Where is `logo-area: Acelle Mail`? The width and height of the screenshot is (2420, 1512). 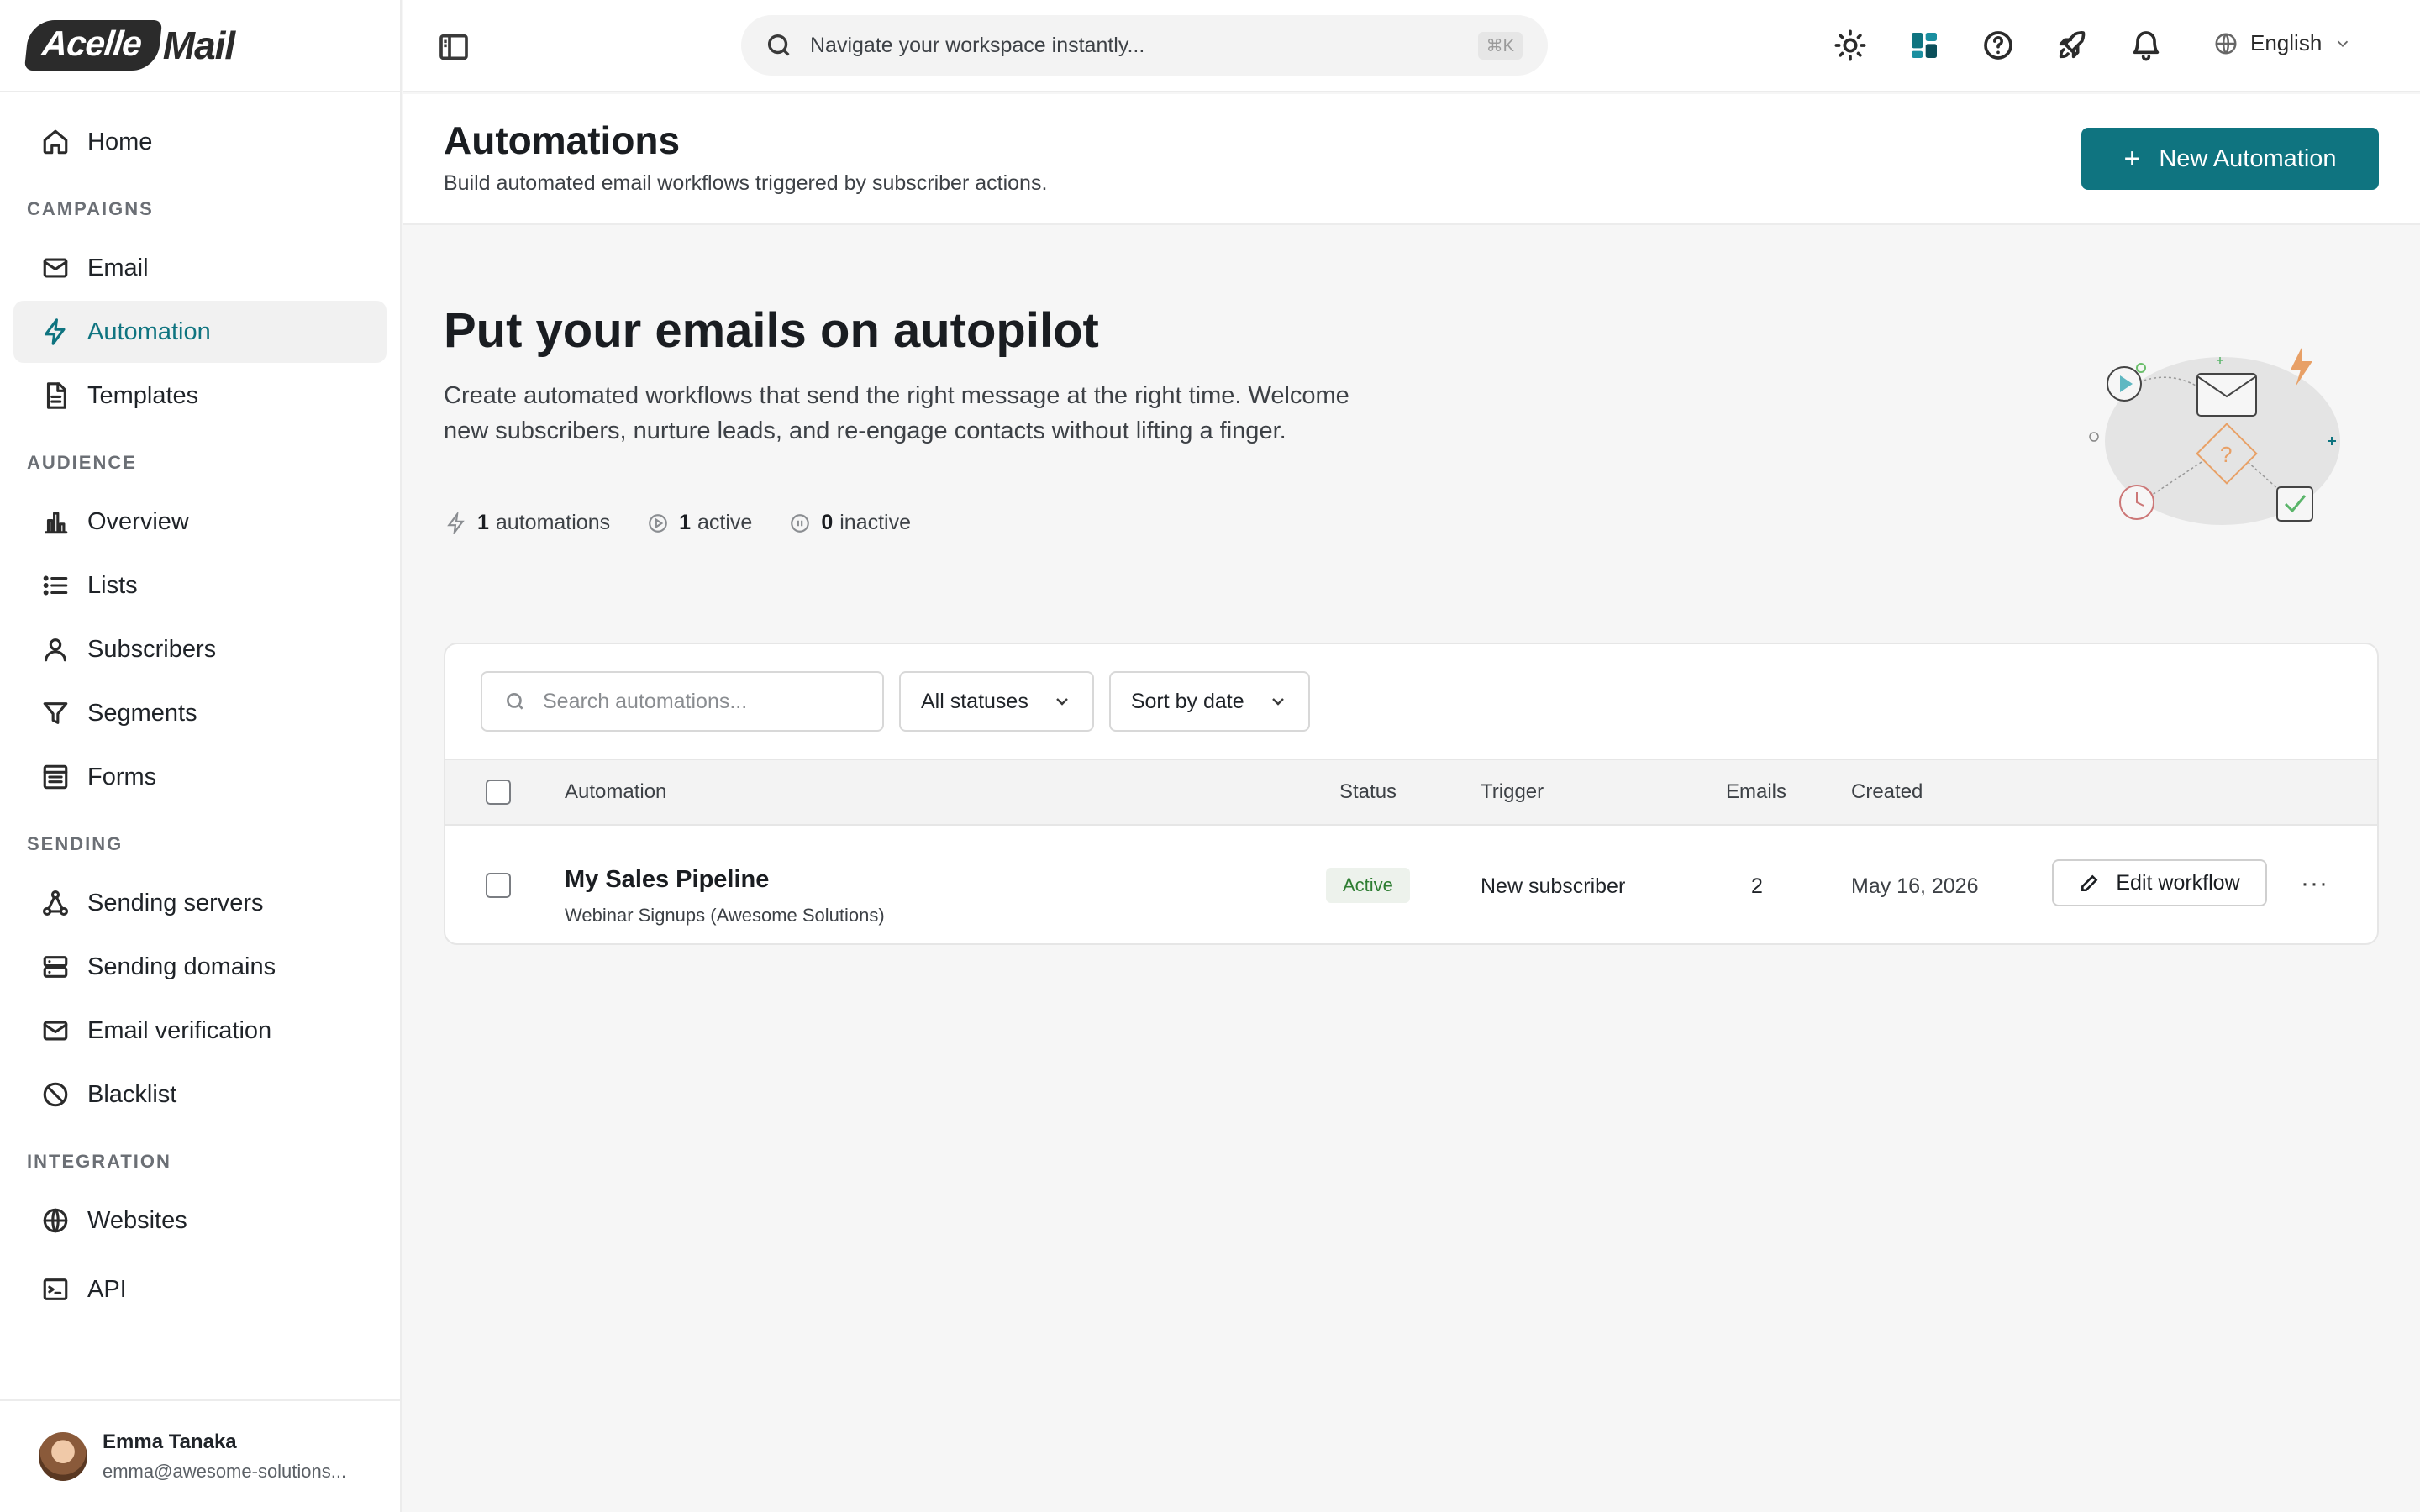
logo-area: Acelle Mail is located at coordinates (200, 46).